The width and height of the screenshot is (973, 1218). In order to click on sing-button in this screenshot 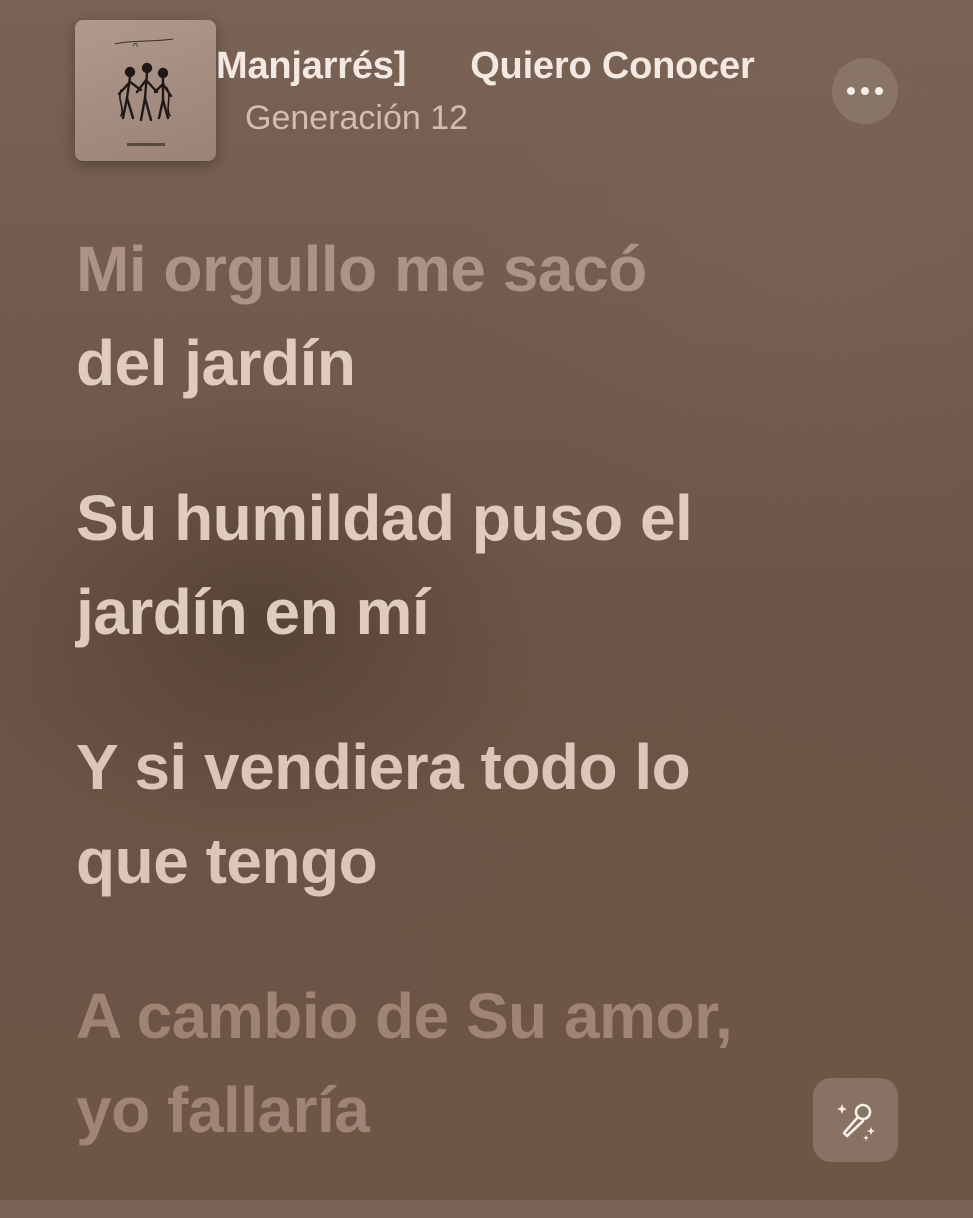, I will do `click(855, 1120)`.